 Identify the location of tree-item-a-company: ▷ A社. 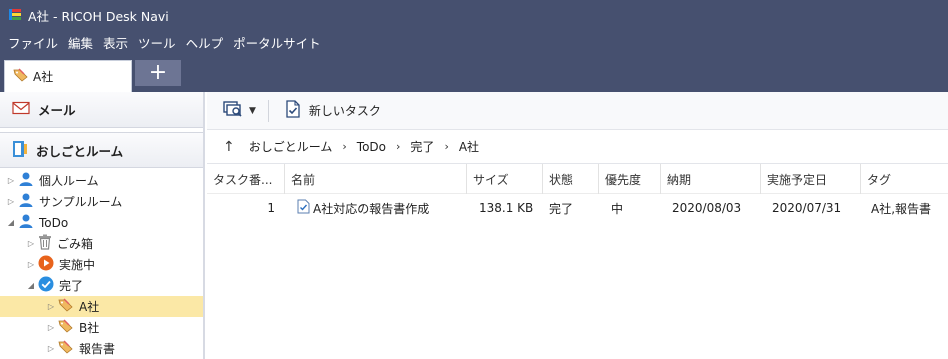
(101, 306).